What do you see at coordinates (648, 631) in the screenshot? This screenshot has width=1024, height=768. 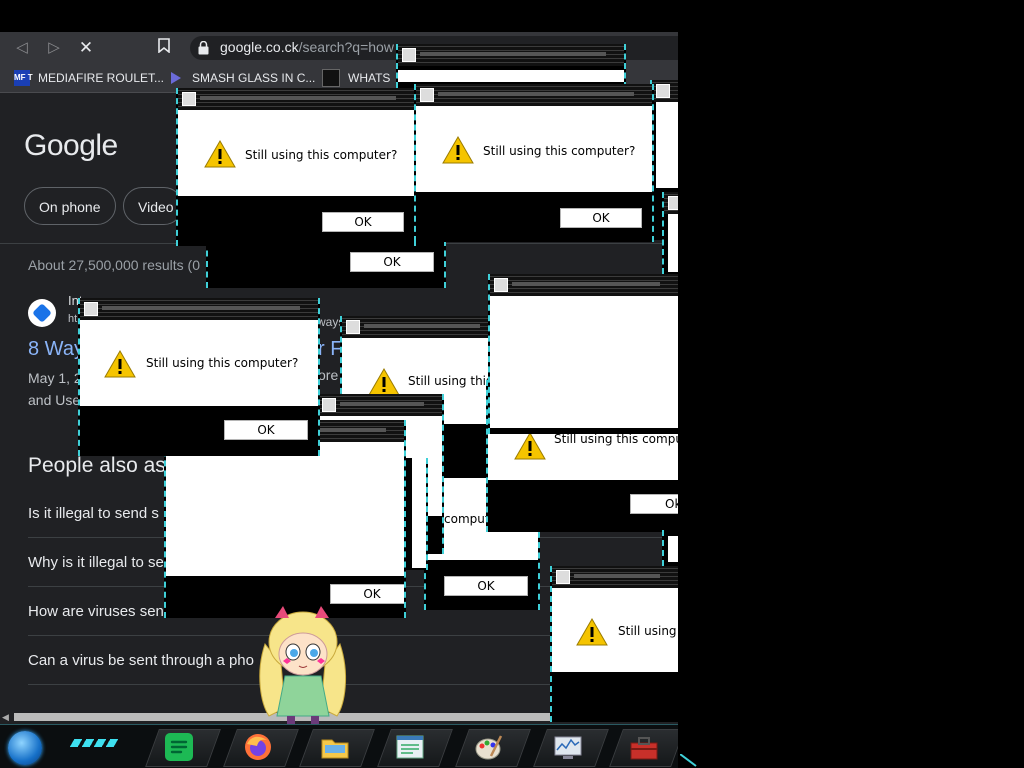 I see `dialog-message: Still using th` at bounding box center [648, 631].